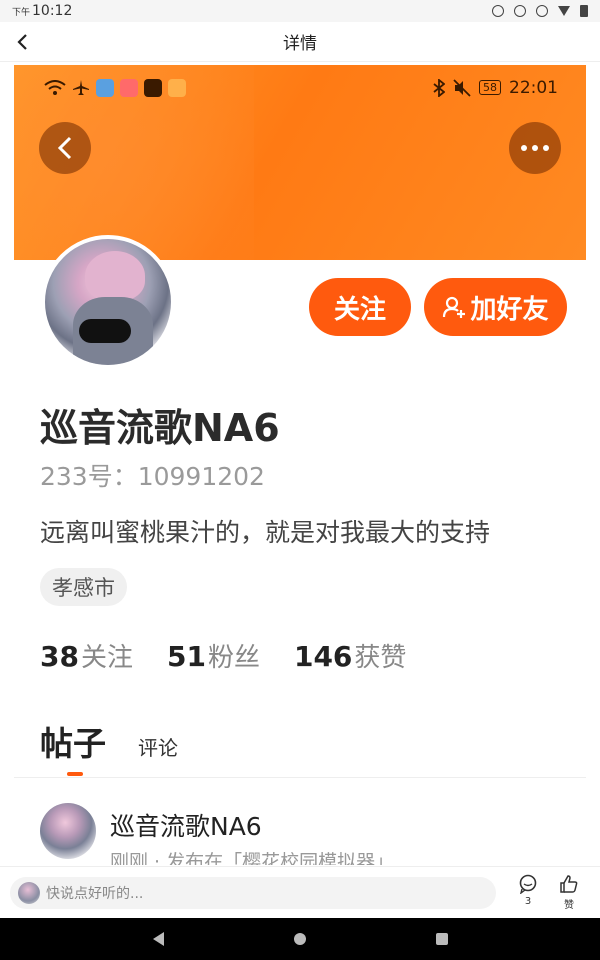 This screenshot has height=960, width=600. I want to click on comment-button: 3, so click(528, 890).